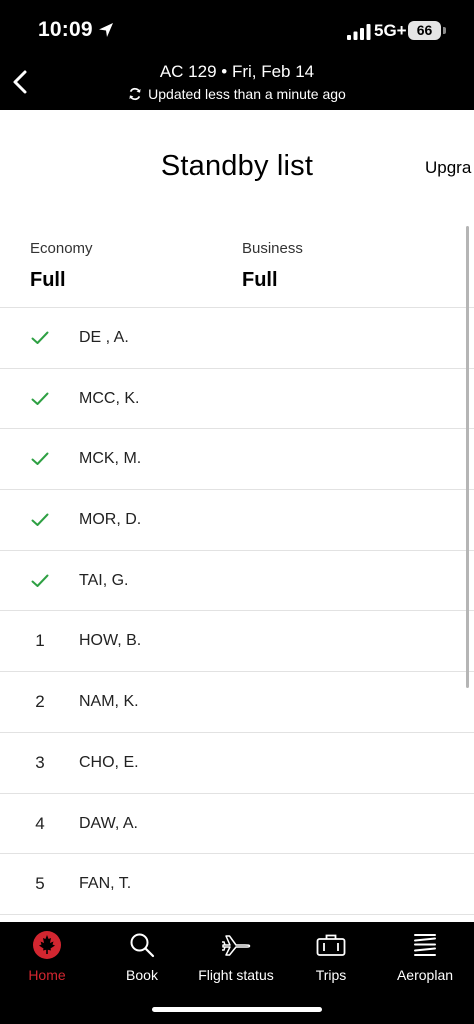 The image size is (474, 1024). I want to click on passenger-name: NAM, K., so click(109, 702).